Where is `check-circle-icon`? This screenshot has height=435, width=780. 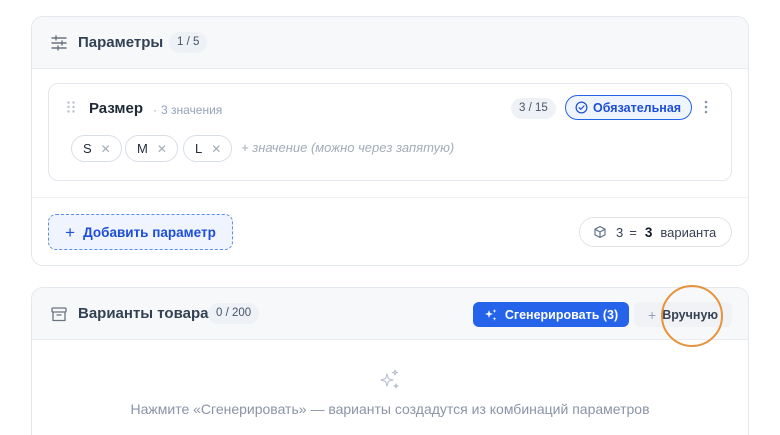
check-circle-icon is located at coordinates (581, 107).